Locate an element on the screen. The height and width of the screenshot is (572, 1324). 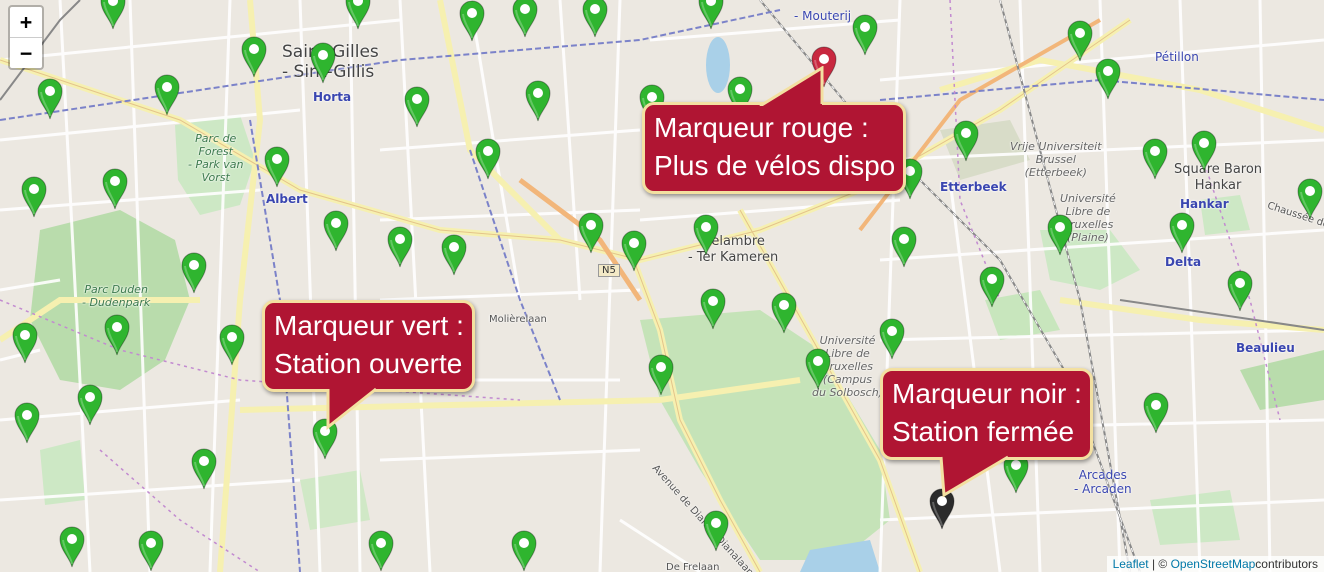
label-albert: Albert is located at coordinates (287, 199).